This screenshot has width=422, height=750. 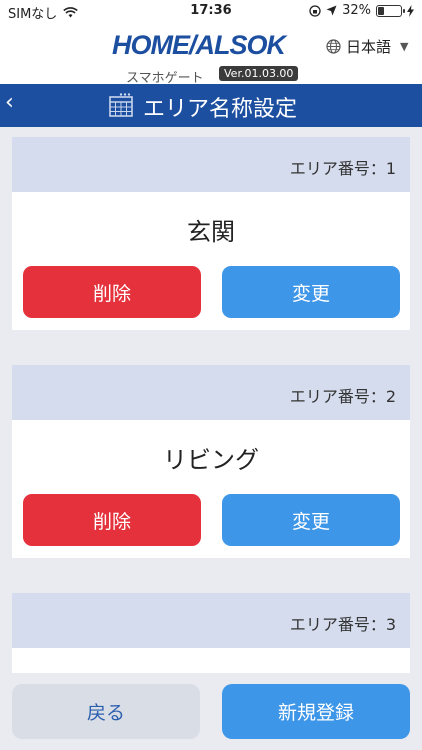 I want to click on battery-level, so click(x=381, y=10).